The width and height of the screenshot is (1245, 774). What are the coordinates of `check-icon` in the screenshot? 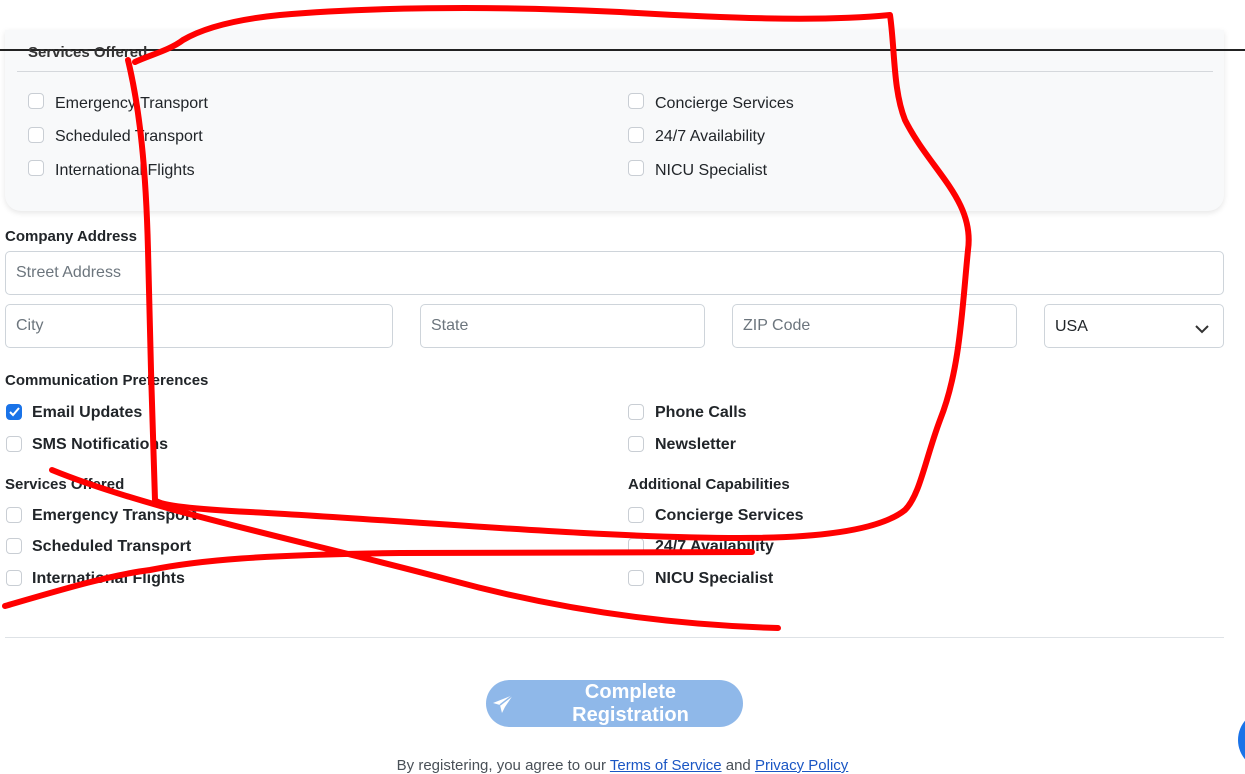 It's located at (14, 412).